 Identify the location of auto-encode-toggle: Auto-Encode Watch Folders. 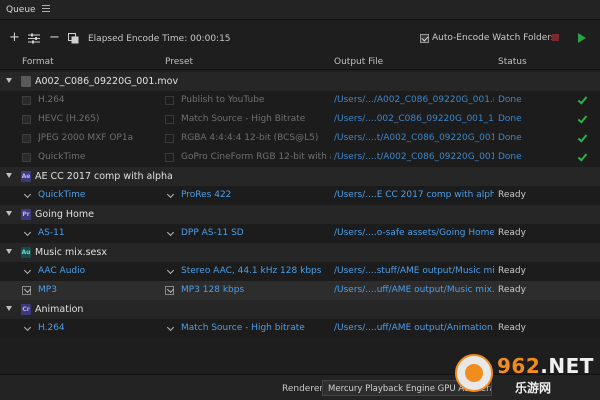
(488, 38).